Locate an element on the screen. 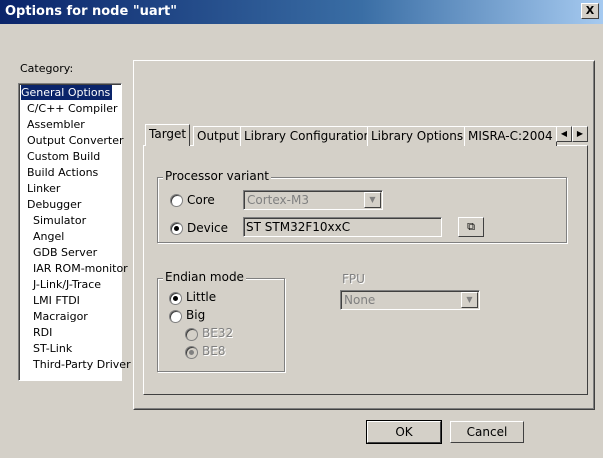  category-label: Category: is located at coordinates (47, 68).